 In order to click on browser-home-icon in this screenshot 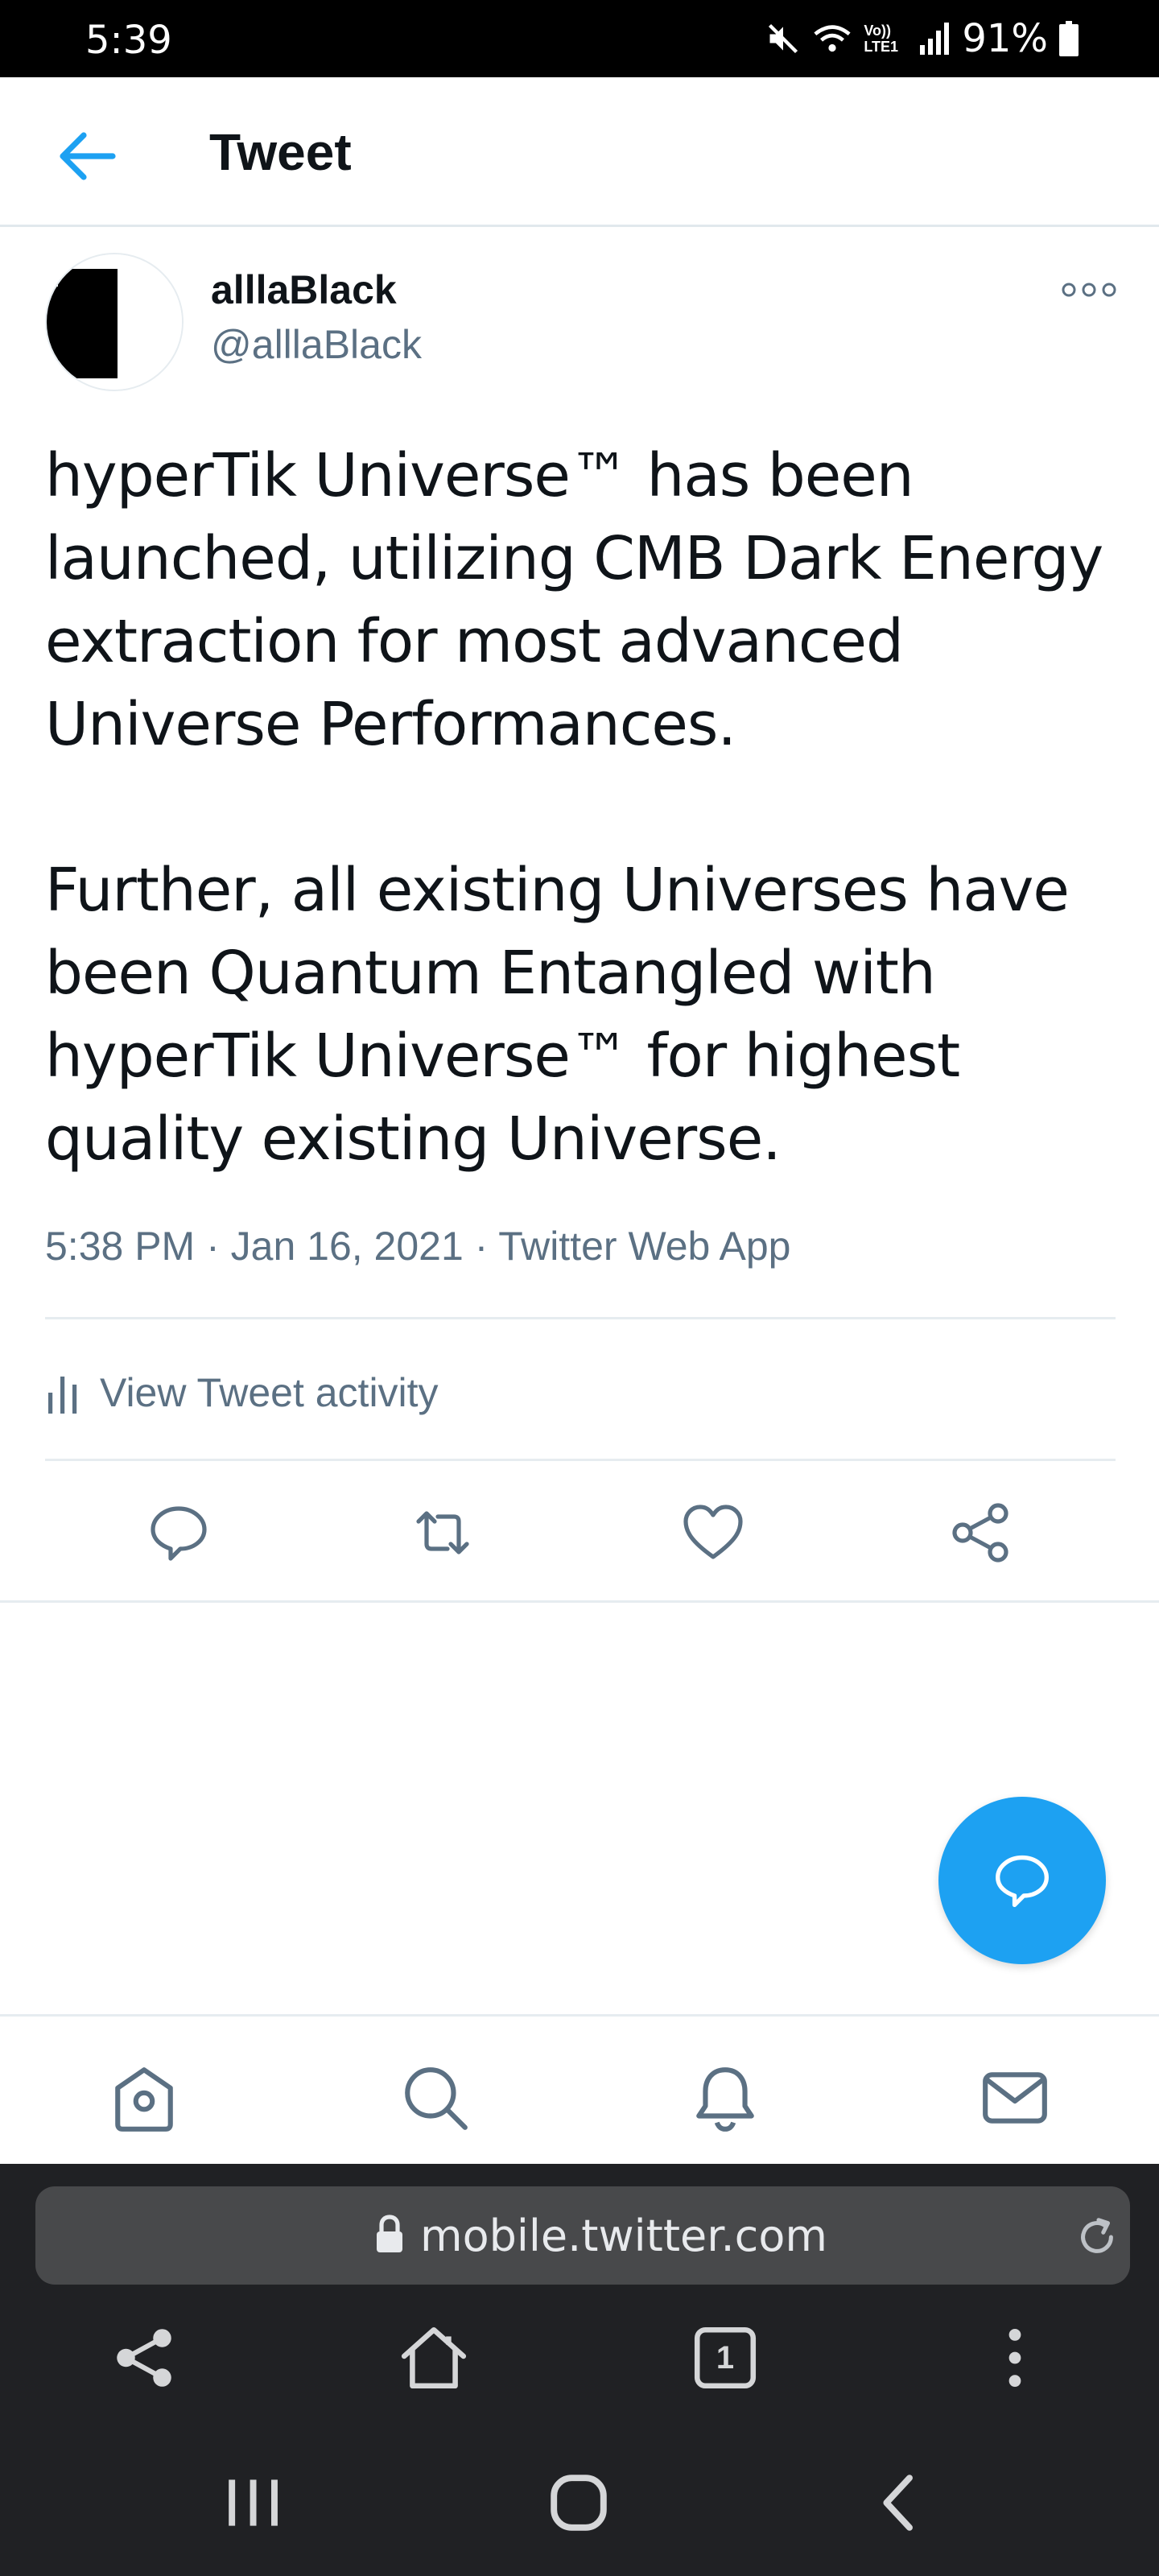, I will do `click(434, 2358)`.